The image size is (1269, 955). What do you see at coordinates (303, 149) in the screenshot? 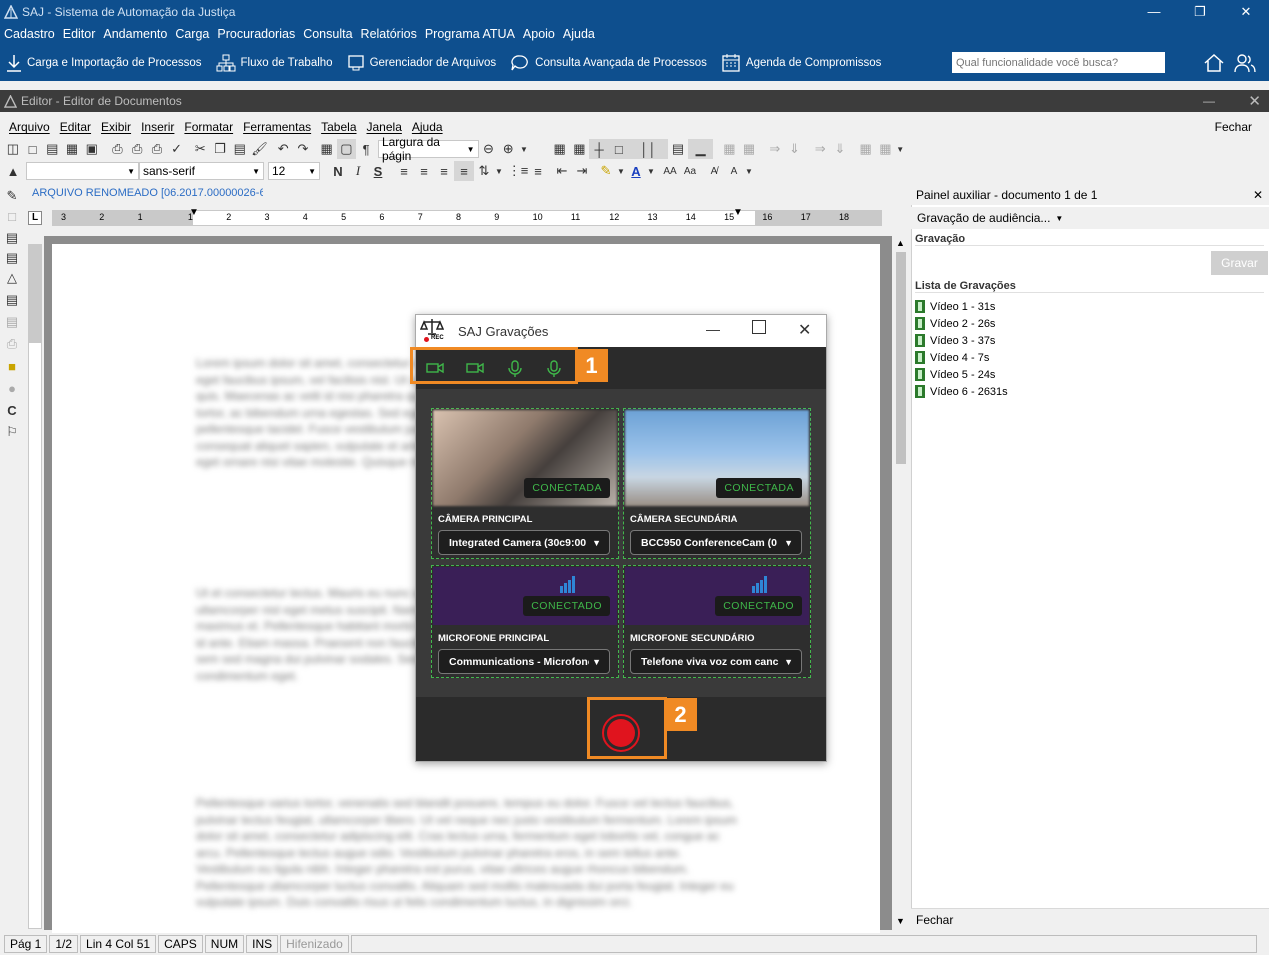
I see `redo-icon: ↷` at bounding box center [303, 149].